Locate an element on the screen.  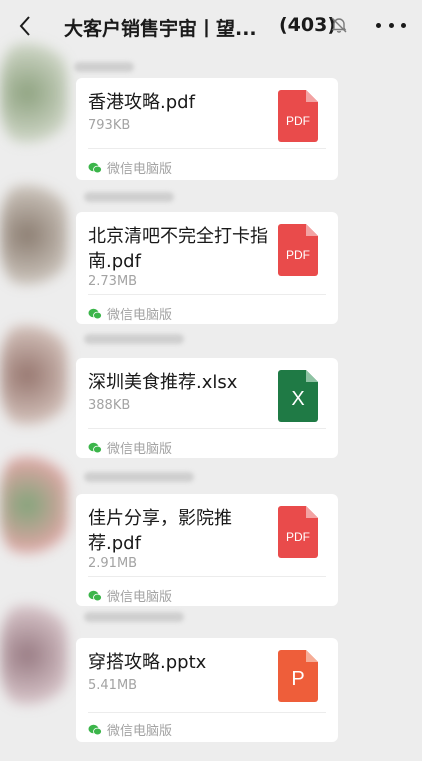
file-type-label: P is located at coordinates (298, 679).